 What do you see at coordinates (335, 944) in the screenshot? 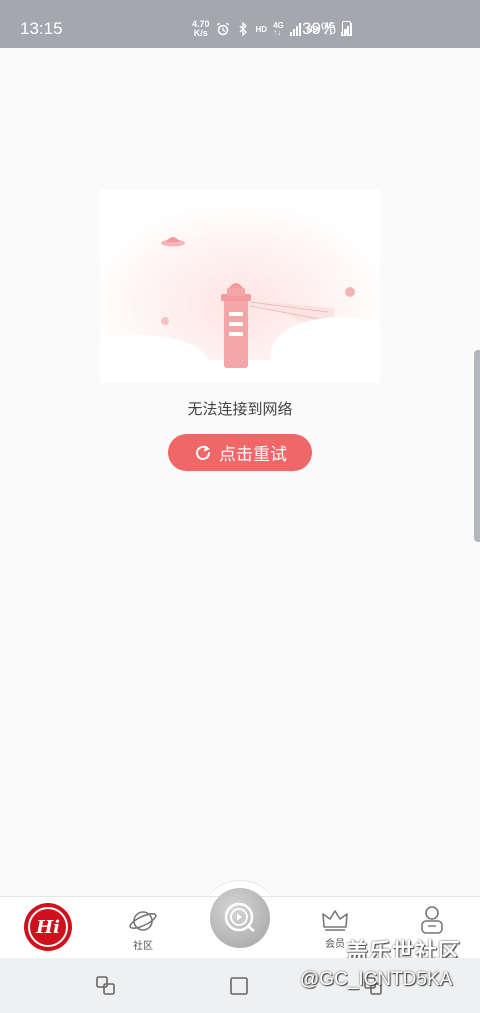
I see `nav-label-membership: 会员` at bounding box center [335, 944].